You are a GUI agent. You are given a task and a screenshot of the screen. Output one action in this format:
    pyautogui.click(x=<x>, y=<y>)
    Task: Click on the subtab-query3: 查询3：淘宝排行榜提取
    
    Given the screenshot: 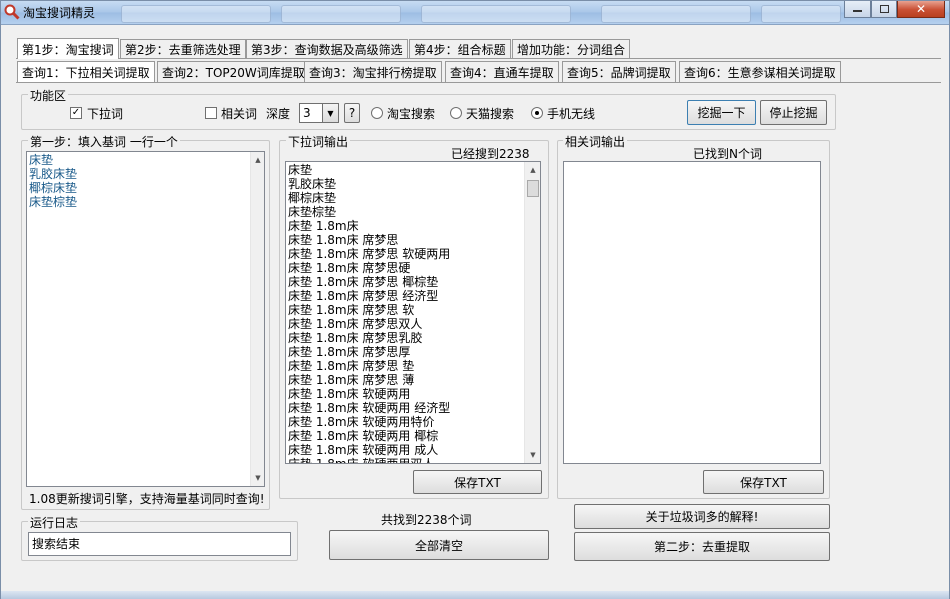 What is the action you would take?
    pyautogui.click(x=373, y=71)
    